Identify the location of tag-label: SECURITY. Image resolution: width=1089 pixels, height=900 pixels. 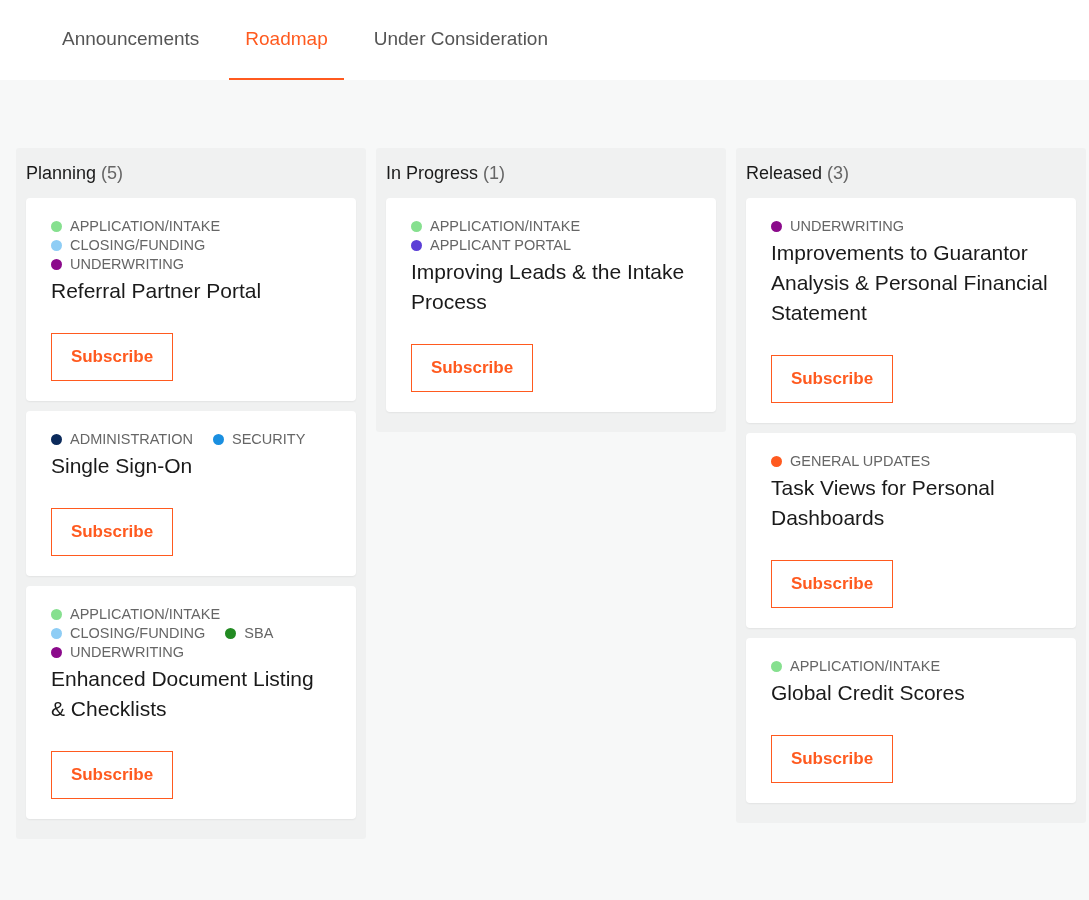
(269, 439).